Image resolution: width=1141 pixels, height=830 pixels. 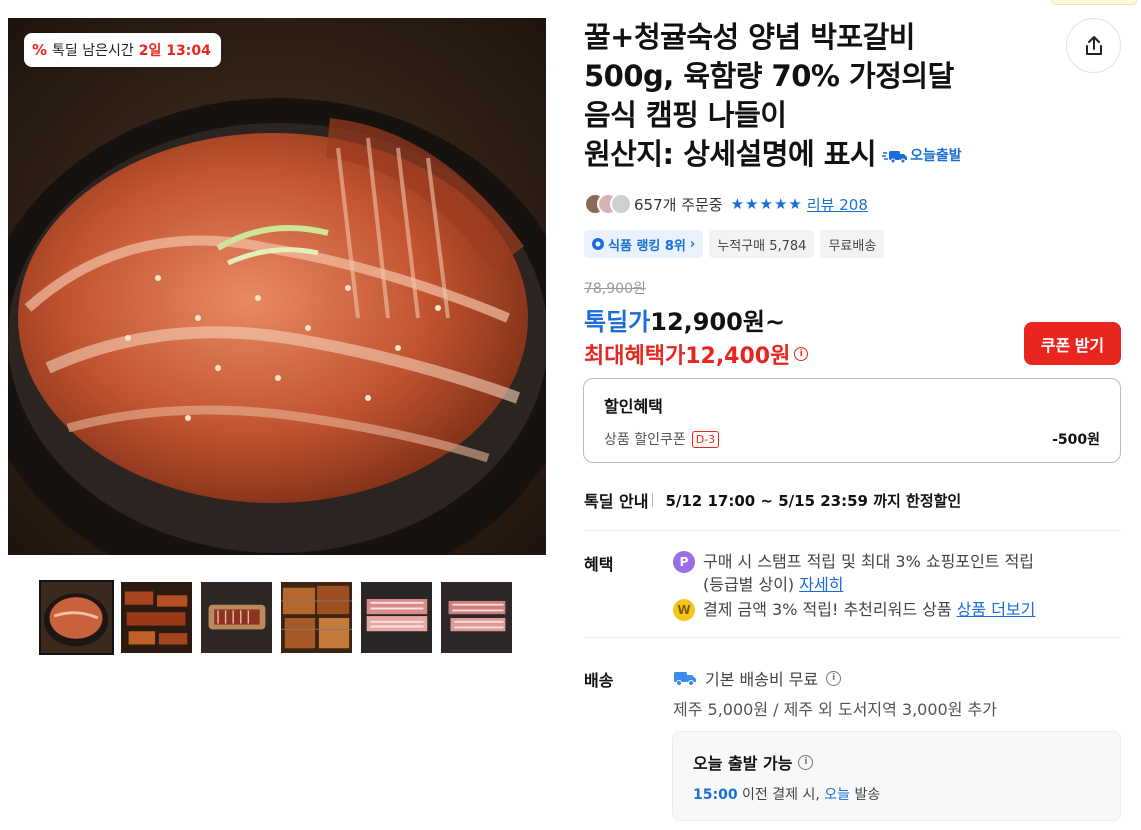 What do you see at coordinates (895, 157) in the screenshot?
I see `fast-truck-icon` at bounding box center [895, 157].